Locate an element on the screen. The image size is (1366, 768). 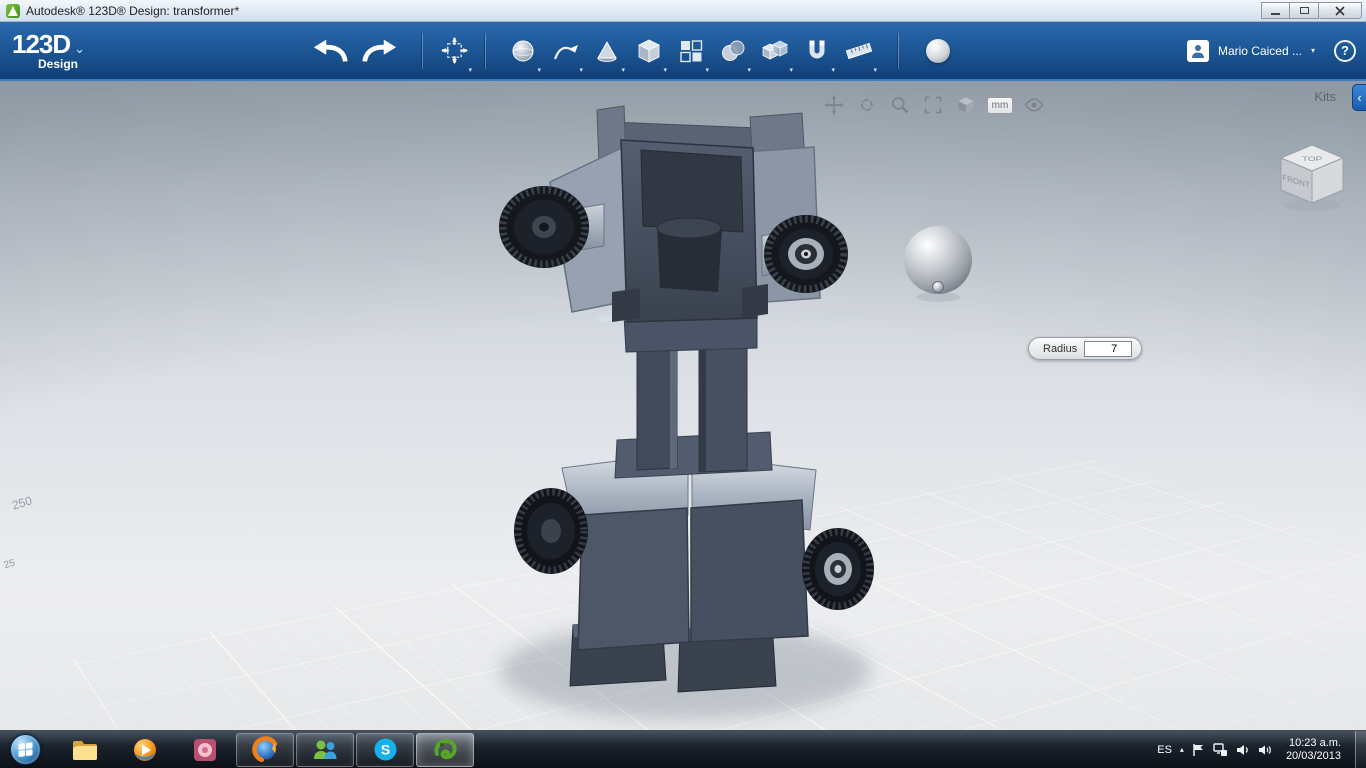
radius-input-widget: Radius is located at coordinates (1085, 348).